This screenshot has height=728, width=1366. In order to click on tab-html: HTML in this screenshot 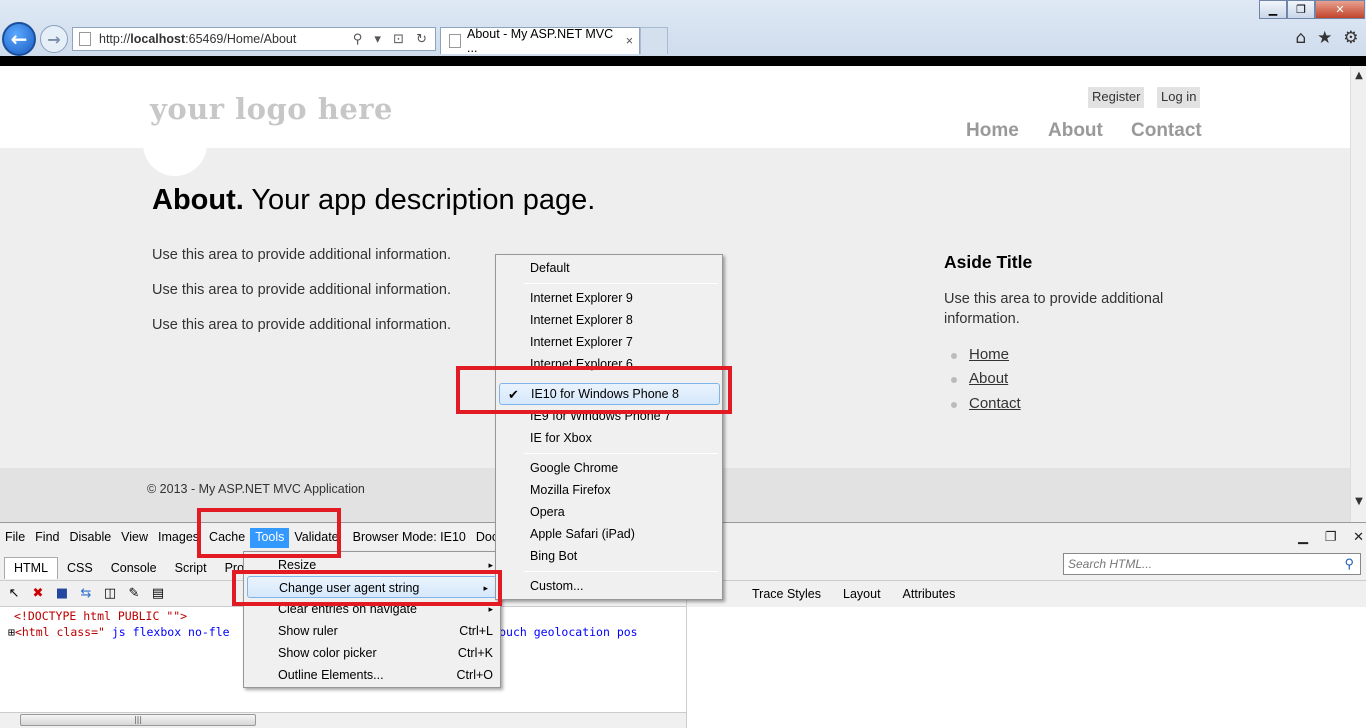, I will do `click(31, 568)`.